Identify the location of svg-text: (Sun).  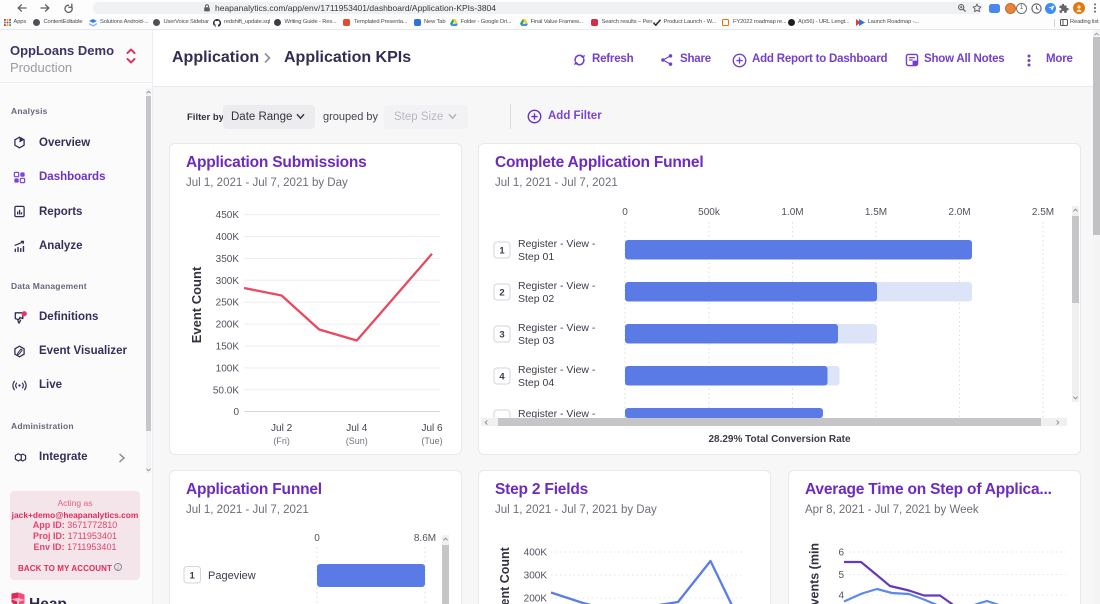
(357, 441).